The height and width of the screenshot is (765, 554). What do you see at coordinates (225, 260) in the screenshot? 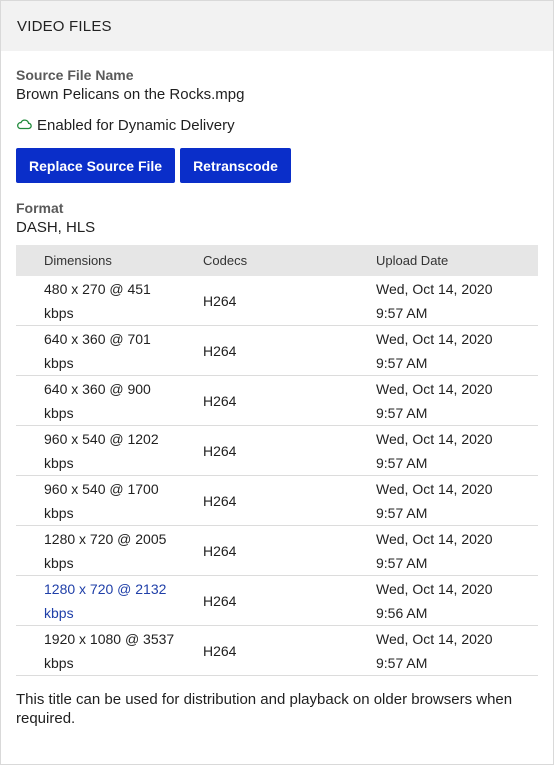
I see `column-header-codecs: Codecs` at bounding box center [225, 260].